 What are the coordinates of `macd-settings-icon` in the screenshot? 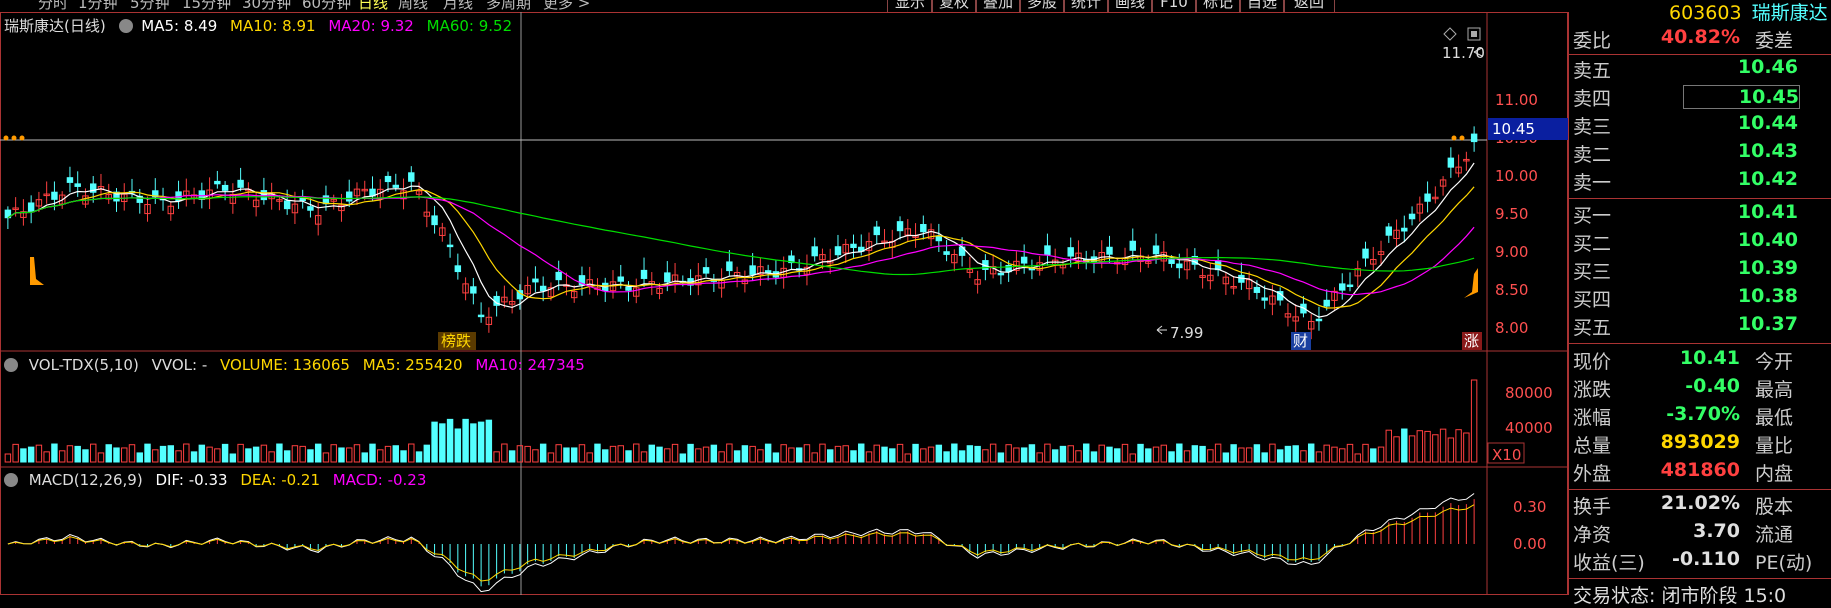 It's located at (11, 480).